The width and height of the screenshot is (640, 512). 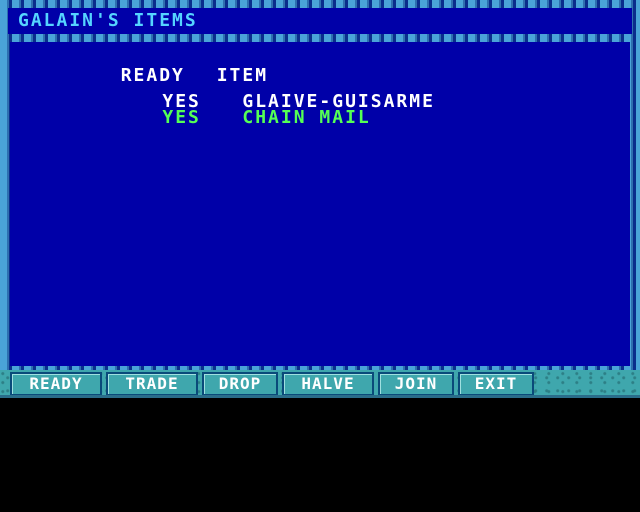 I want to click on command-menu-bar: READY TRADE DROP HALVE JOIN EXIT, so click(x=320, y=384).